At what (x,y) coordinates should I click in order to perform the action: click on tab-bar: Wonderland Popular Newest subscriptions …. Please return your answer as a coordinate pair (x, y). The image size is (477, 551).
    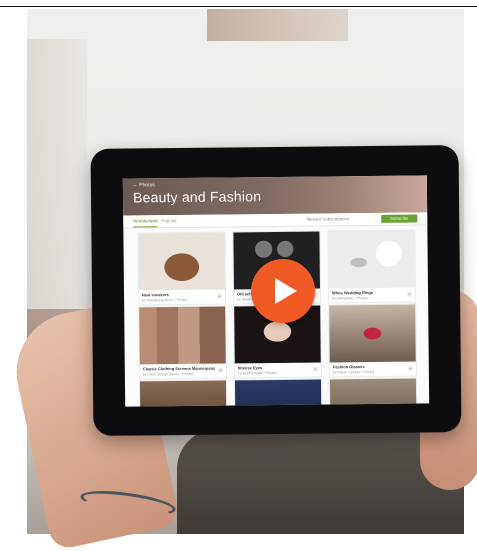
    Looking at the image, I should click on (275, 220).